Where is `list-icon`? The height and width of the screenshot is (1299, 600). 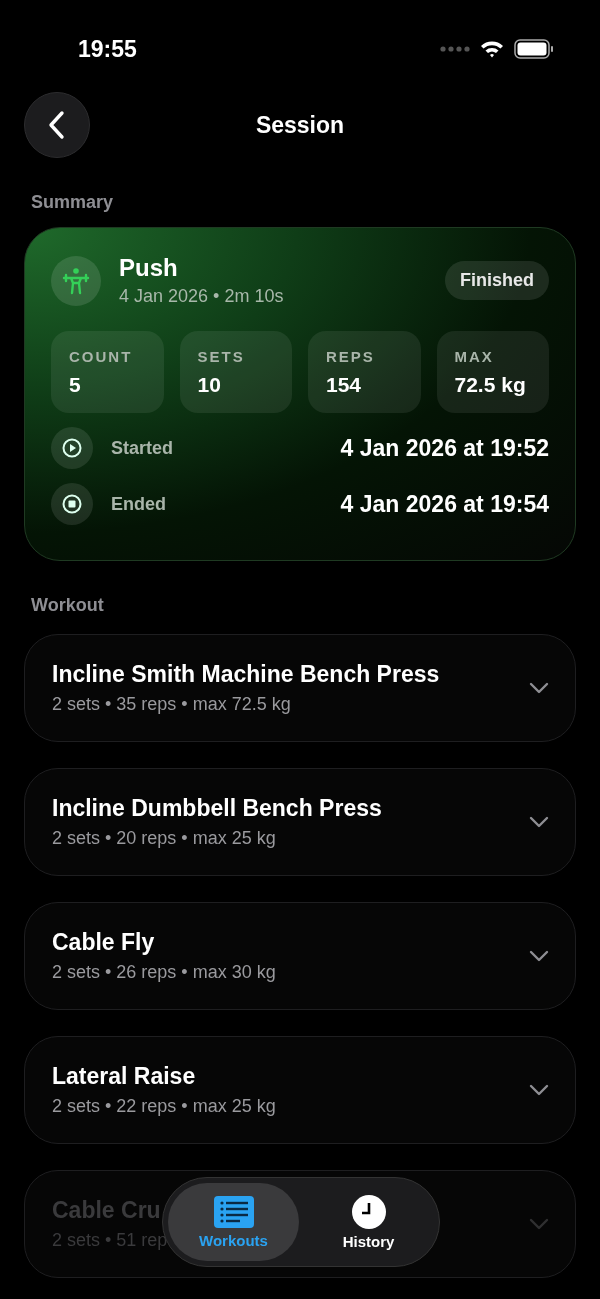
list-icon is located at coordinates (233, 1211).